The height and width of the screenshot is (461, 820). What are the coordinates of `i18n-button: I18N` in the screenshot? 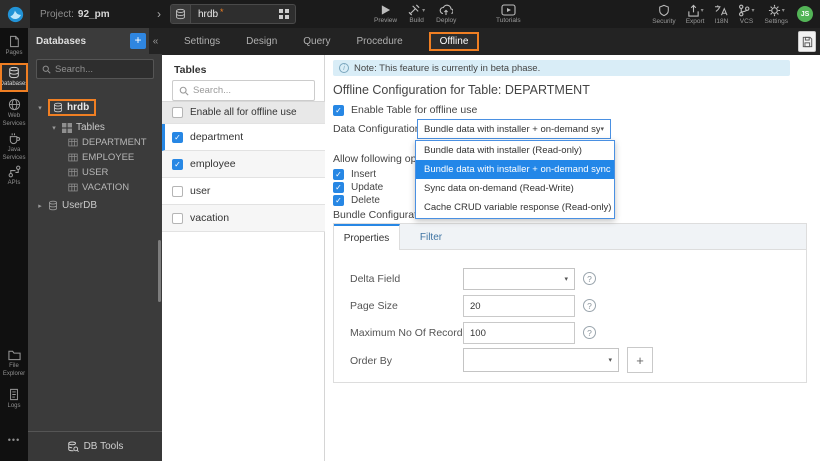 It's located at (721, 14).